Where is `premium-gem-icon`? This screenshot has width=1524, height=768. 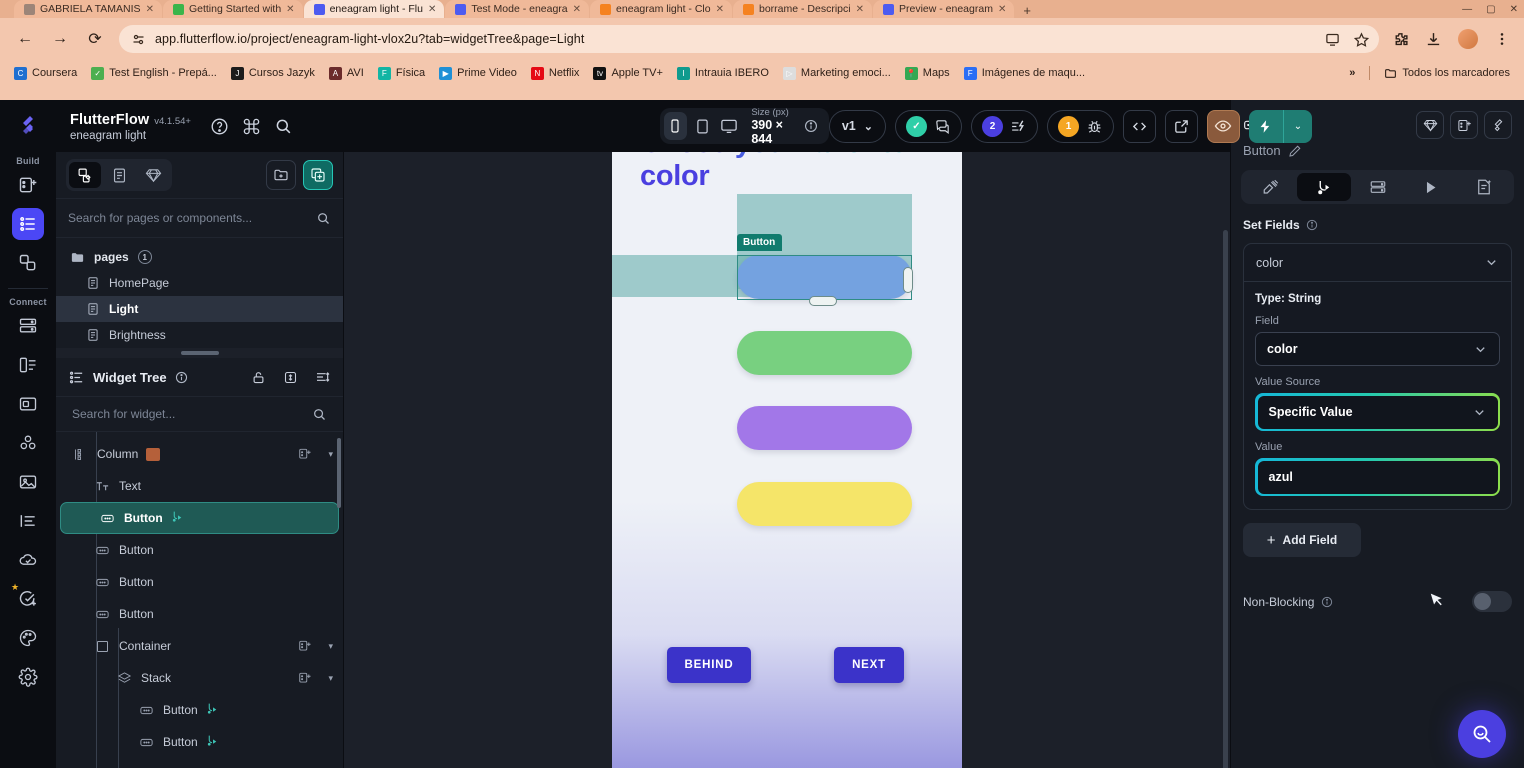
premium-gem-icon is located at coordinates (153, 175).